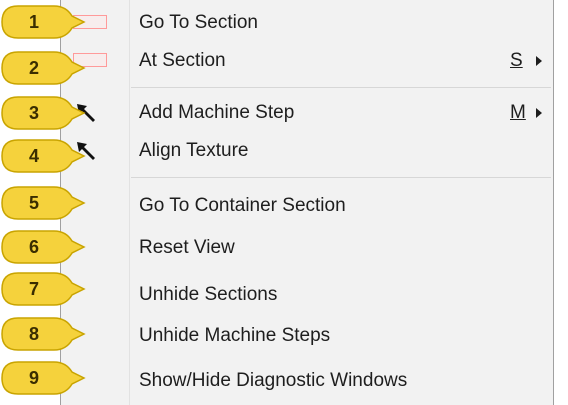  What do you see at coordinates (33, 156) in the screenshot?
I see `callout-number: 4` at bounding box center [33, 156].